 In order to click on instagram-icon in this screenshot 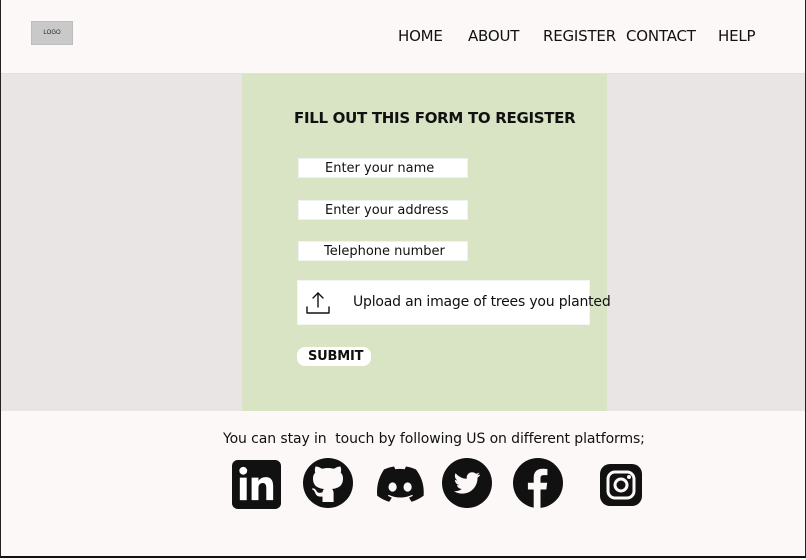, I will do `click(621, 485)`.